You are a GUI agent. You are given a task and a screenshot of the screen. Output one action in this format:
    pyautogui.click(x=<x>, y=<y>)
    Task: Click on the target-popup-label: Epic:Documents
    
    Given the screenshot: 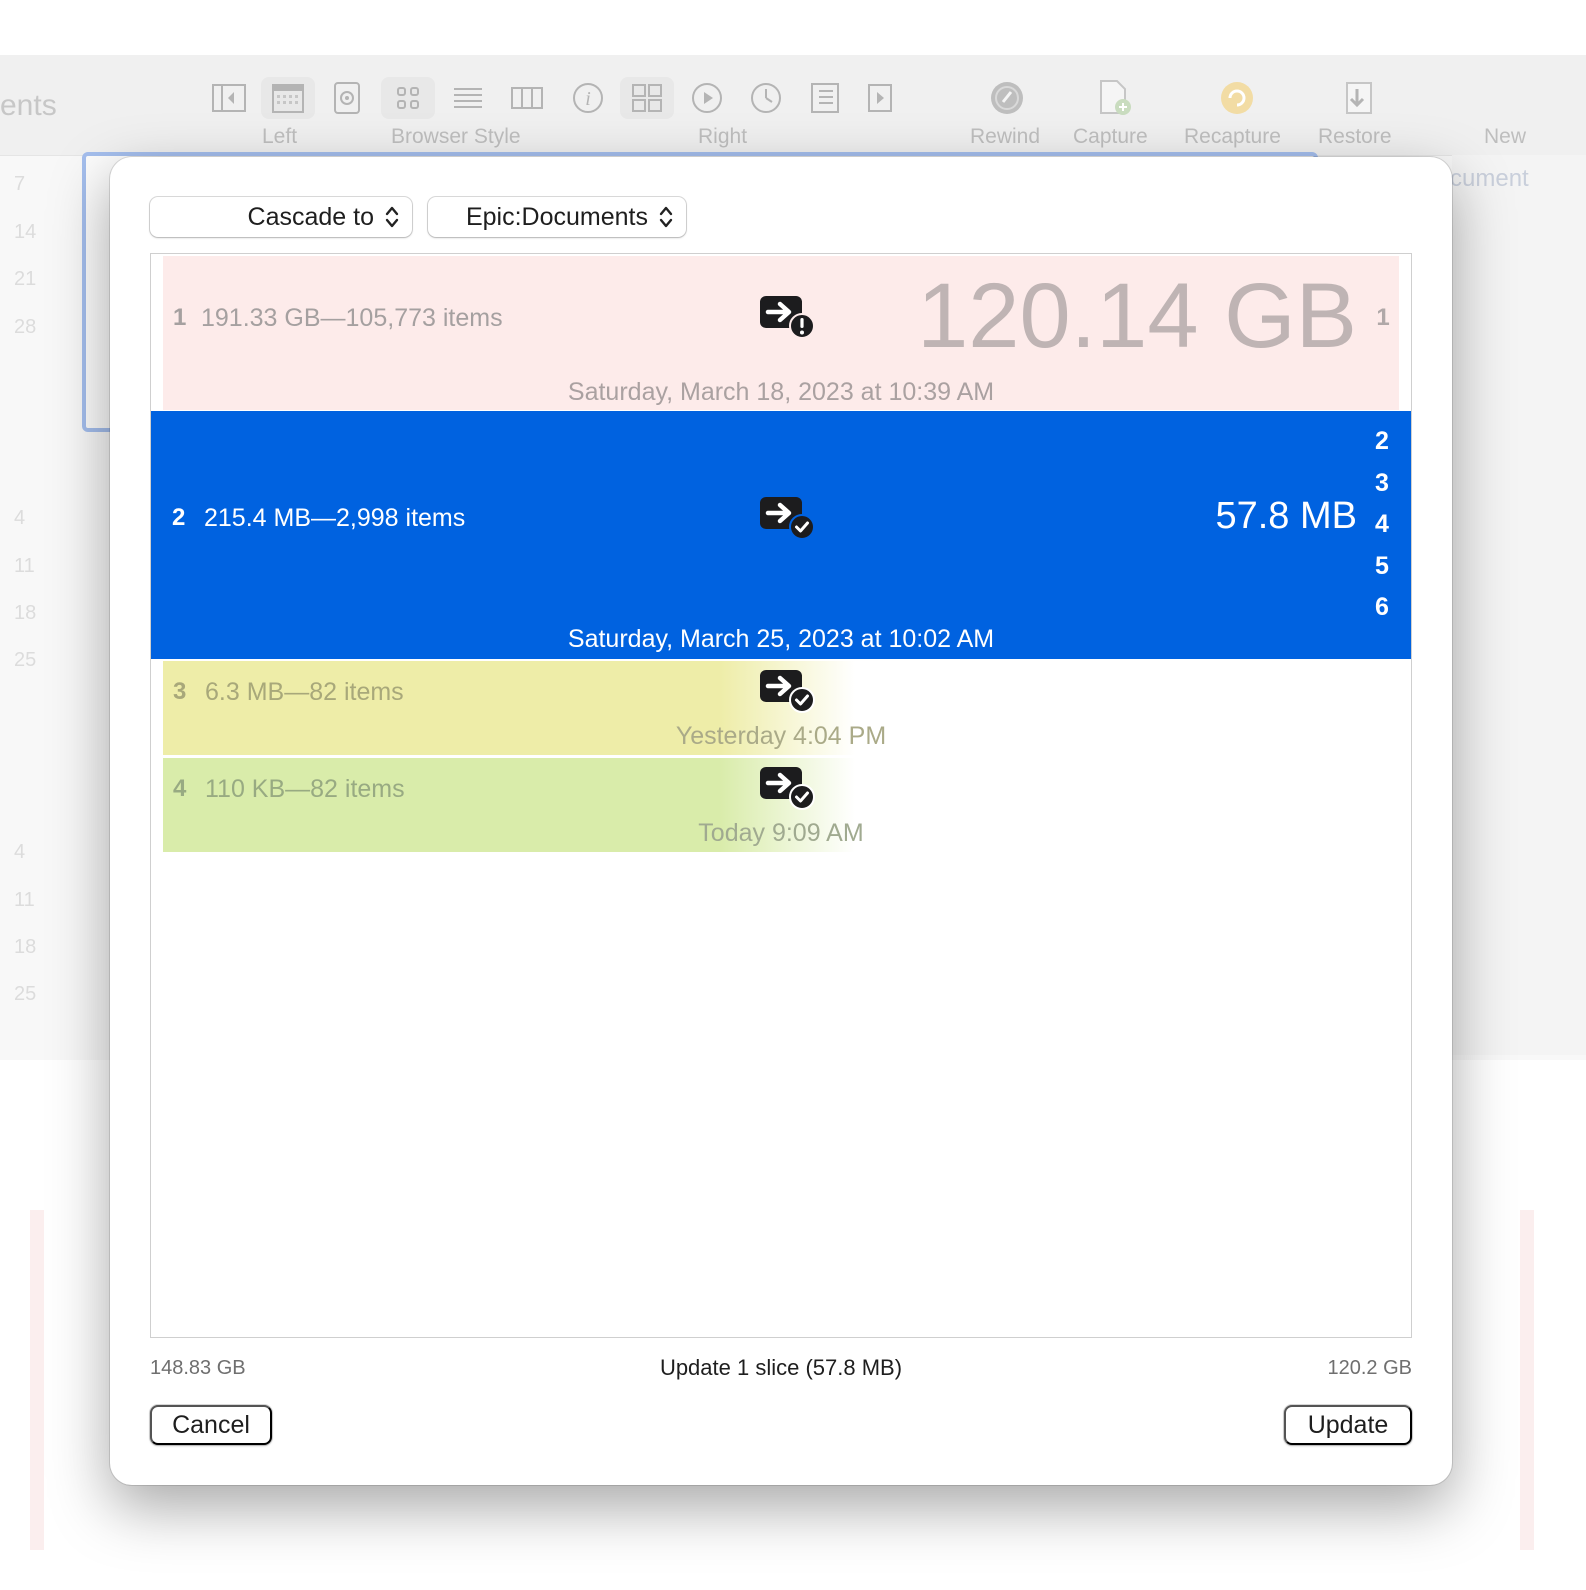 What is the action you would take?
    pyautogui.click(x=556, y=216)
    